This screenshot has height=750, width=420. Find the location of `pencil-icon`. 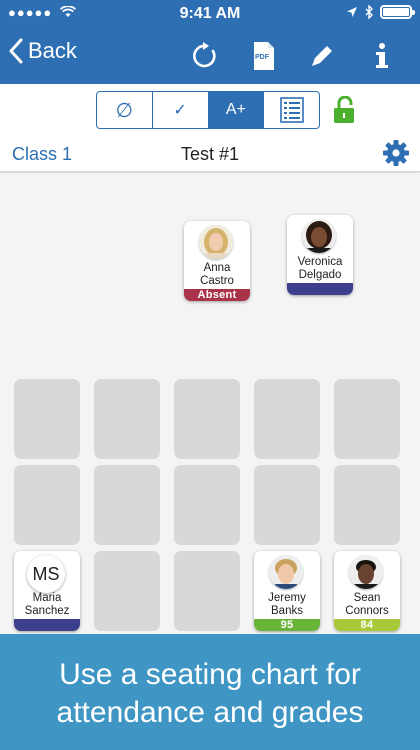

pencil-icon is located at coordinates (322, 56).